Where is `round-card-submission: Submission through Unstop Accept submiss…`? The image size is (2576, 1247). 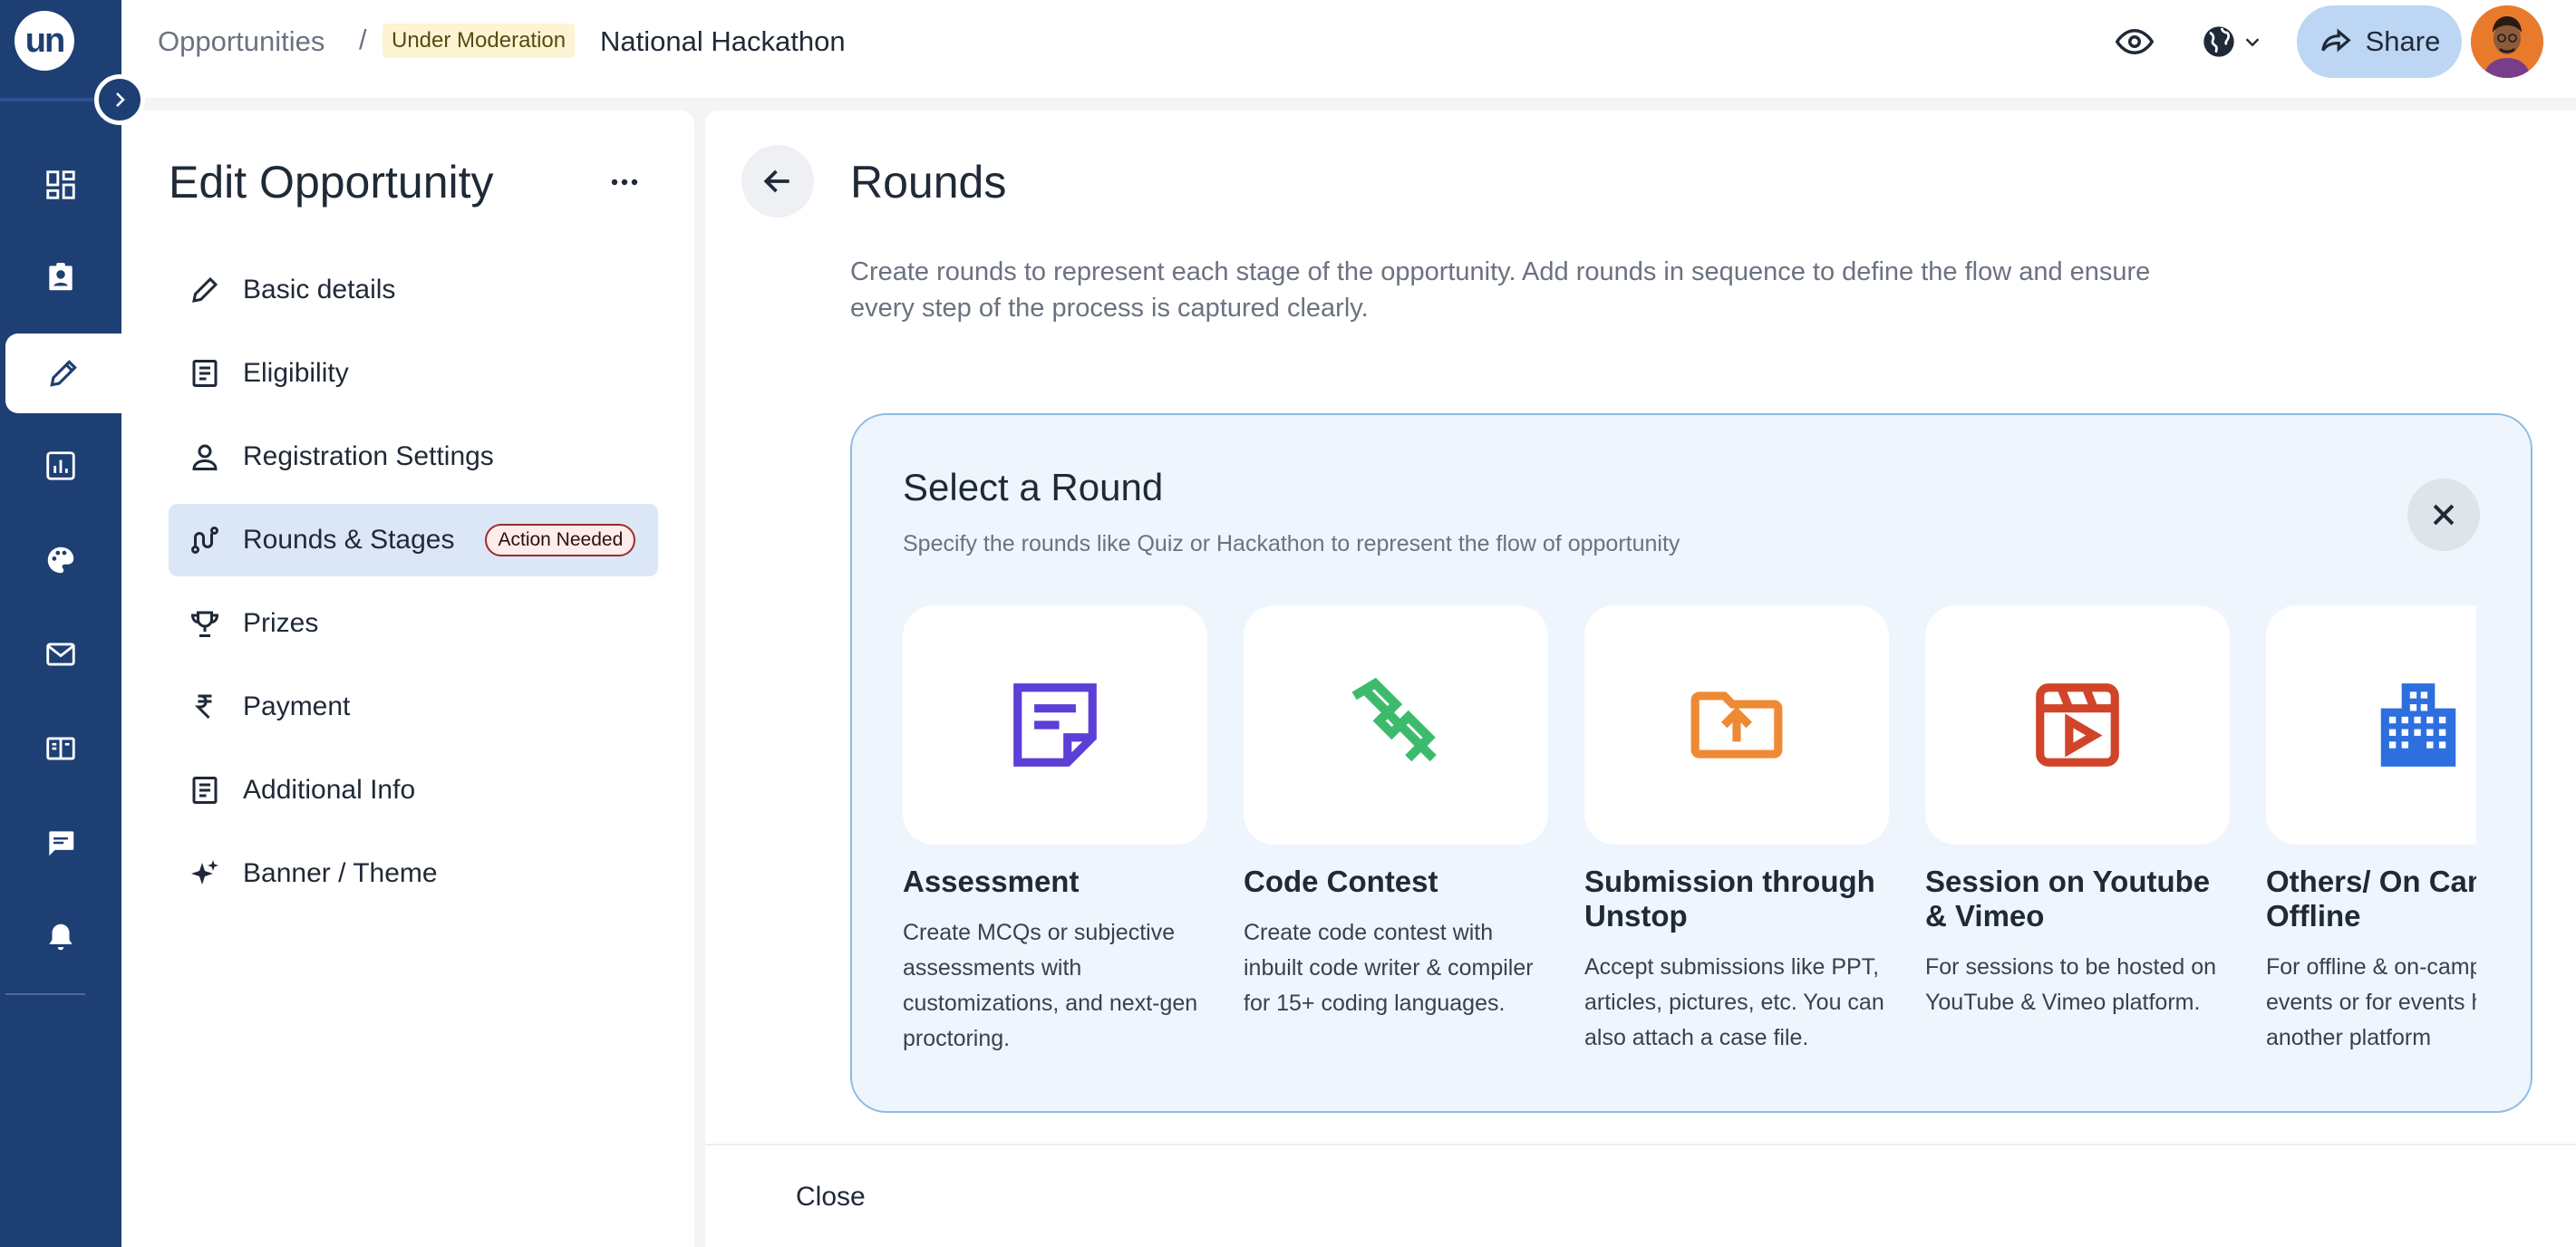 round-card-submission: Submission through Unstop Accept submiss… is located at coordinates (1736, 830).